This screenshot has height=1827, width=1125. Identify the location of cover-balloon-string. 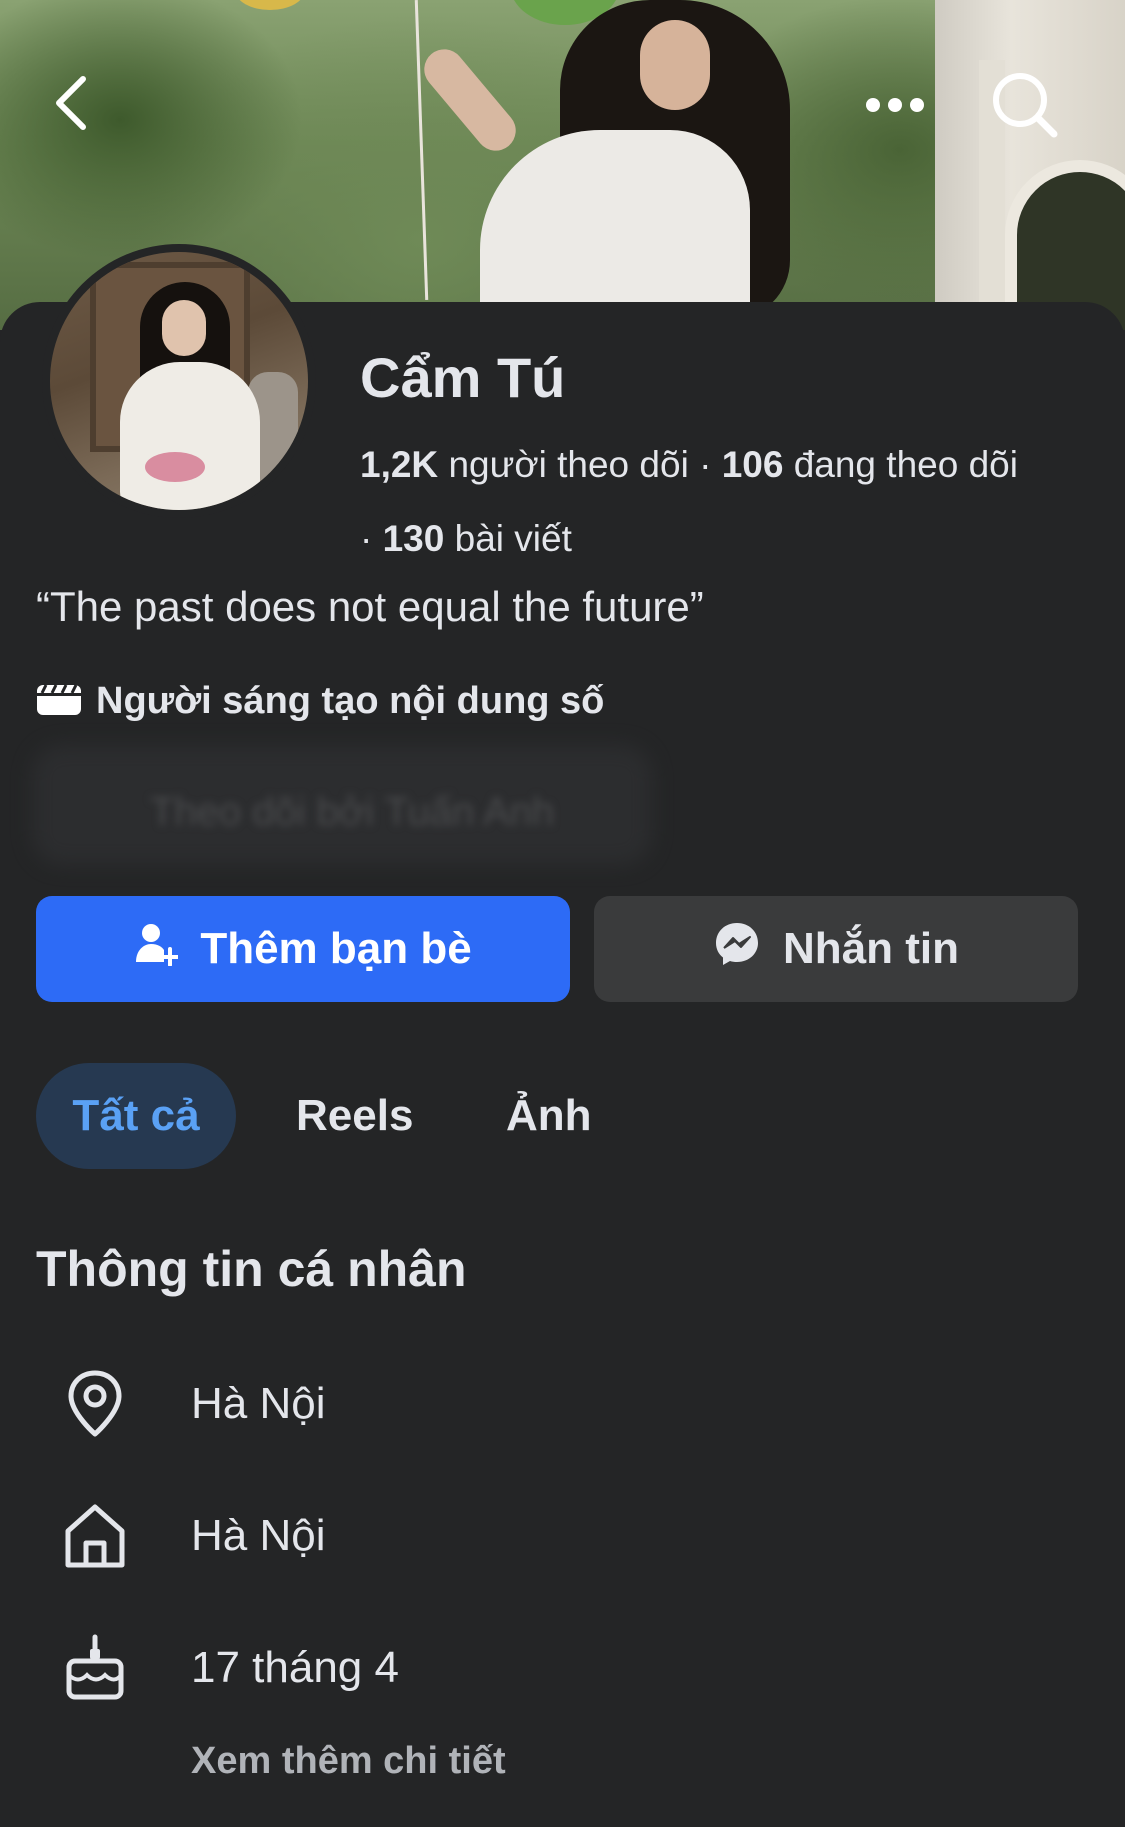
(421, 150).